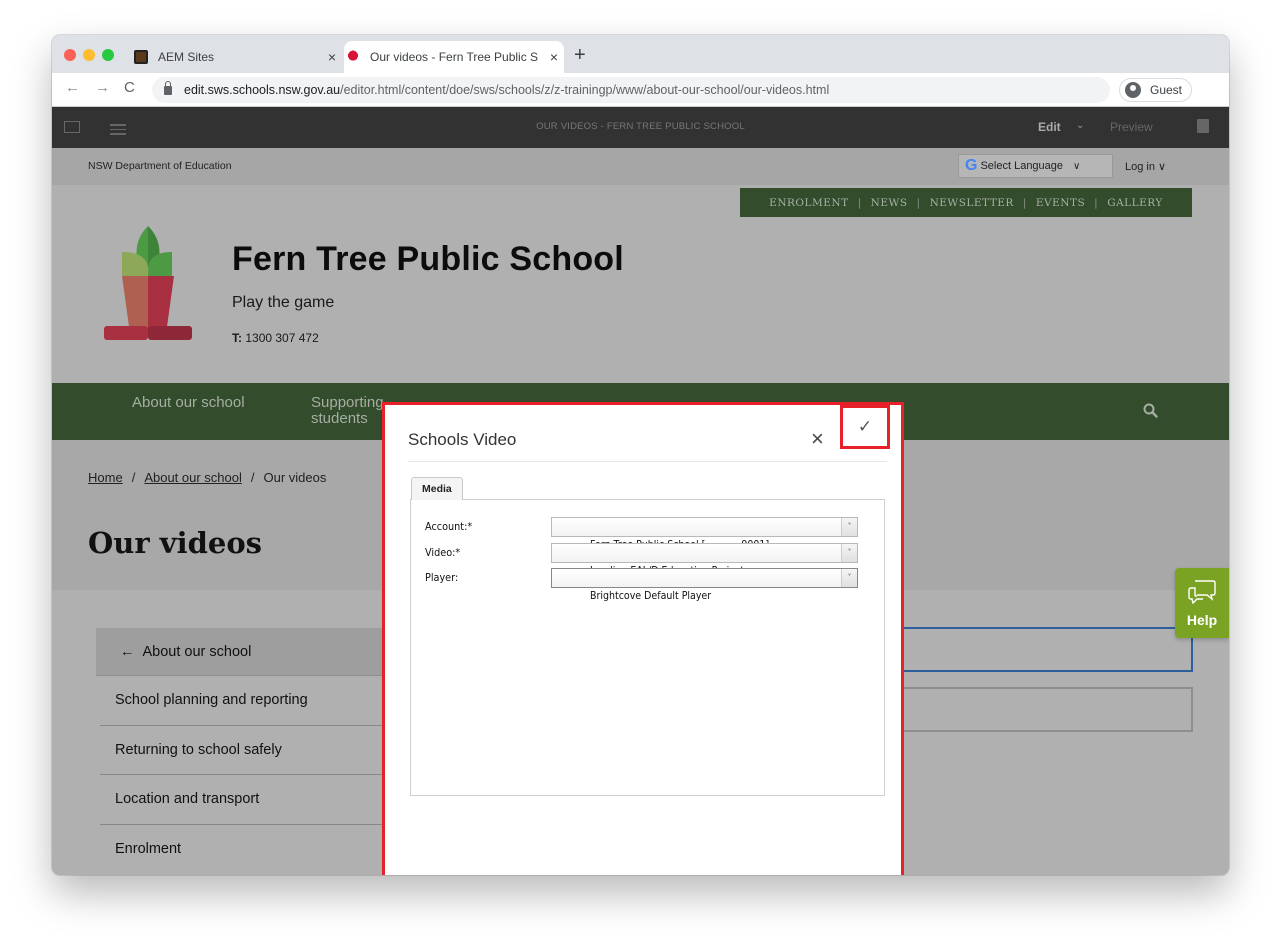 This screenshot has width=1280, height=943. Describe the element at coordinates (1060, 203) in the screenshot. I see `quick-link-events: EVENTS` at that location.